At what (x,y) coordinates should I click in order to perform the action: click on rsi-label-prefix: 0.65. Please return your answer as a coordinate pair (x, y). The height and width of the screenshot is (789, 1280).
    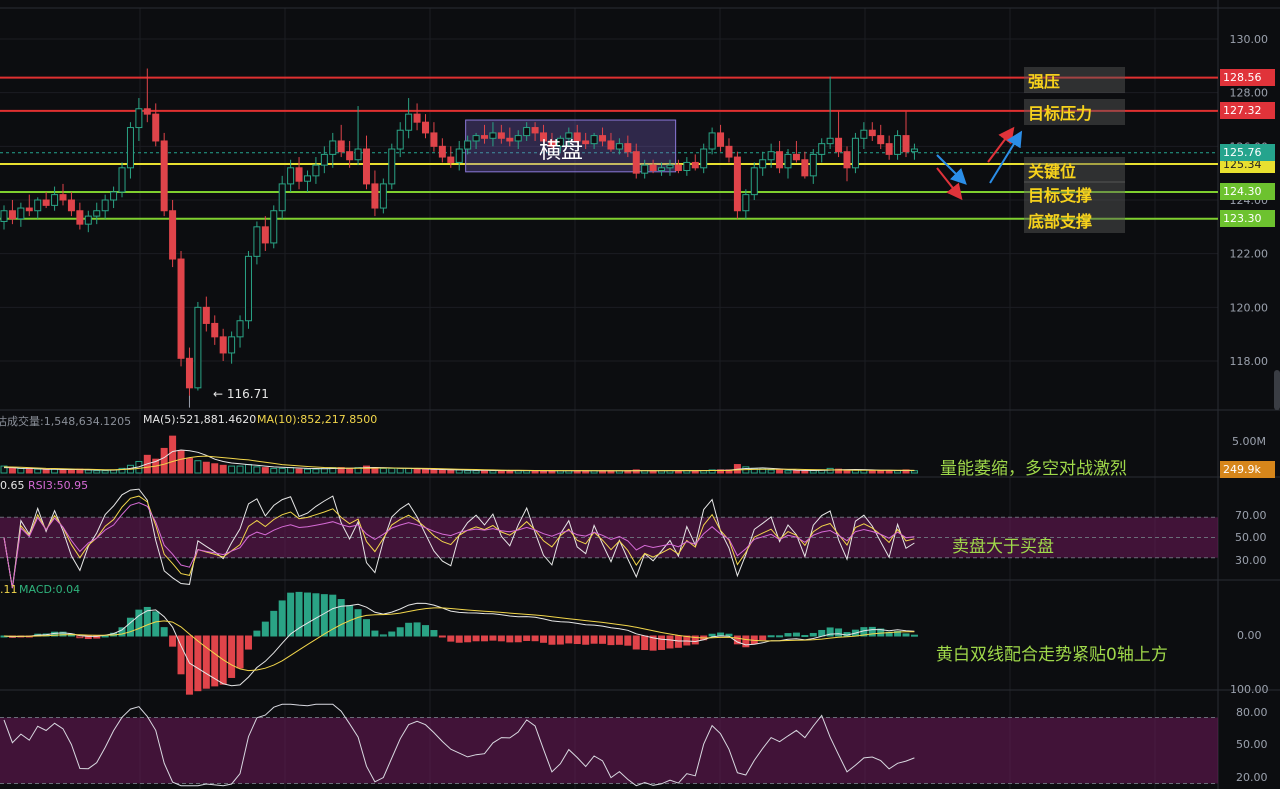
    Looking at the image, I should click on (12, 485).